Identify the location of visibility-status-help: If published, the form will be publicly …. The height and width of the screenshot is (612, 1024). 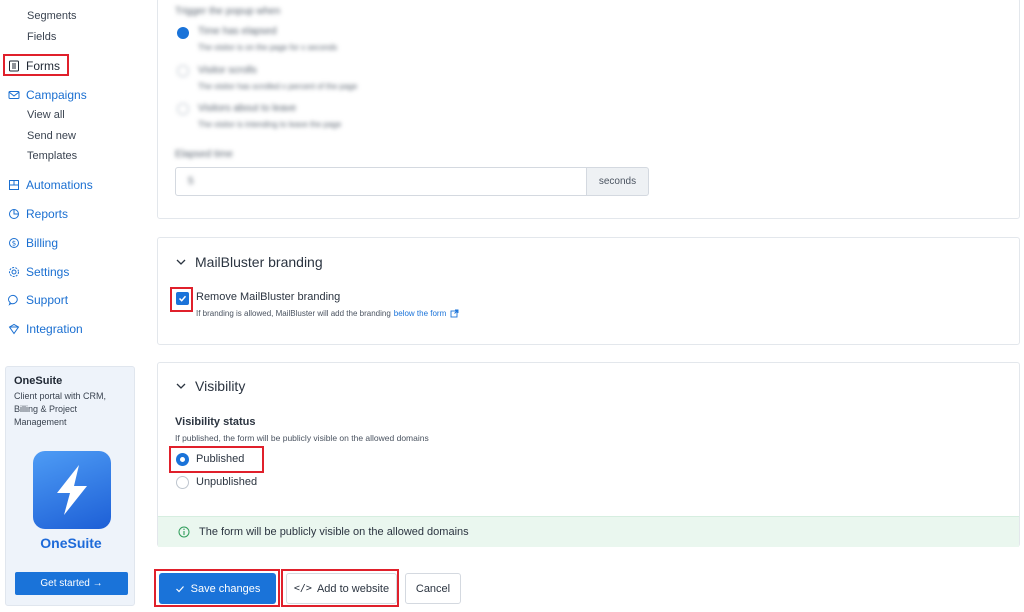
(302, 438).